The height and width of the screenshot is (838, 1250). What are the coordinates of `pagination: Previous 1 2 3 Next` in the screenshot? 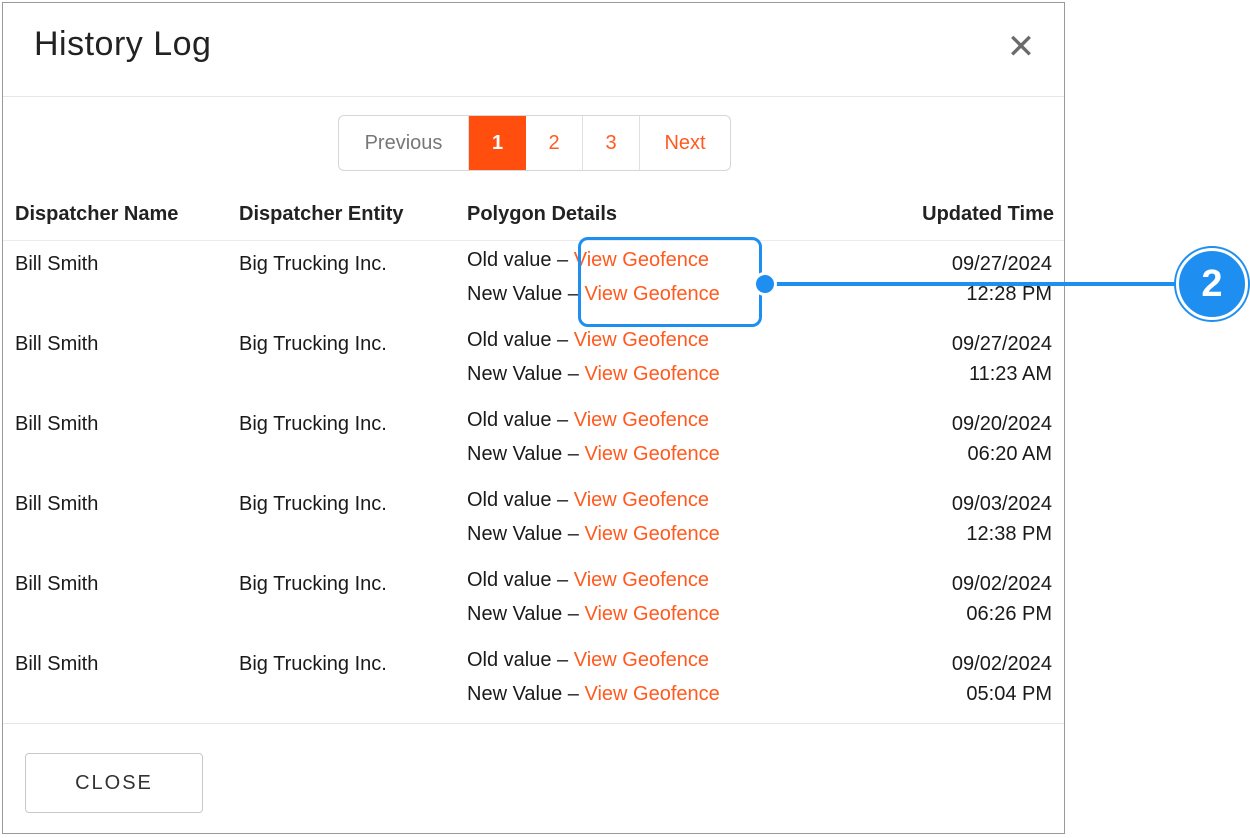 It's located at (534, 143).